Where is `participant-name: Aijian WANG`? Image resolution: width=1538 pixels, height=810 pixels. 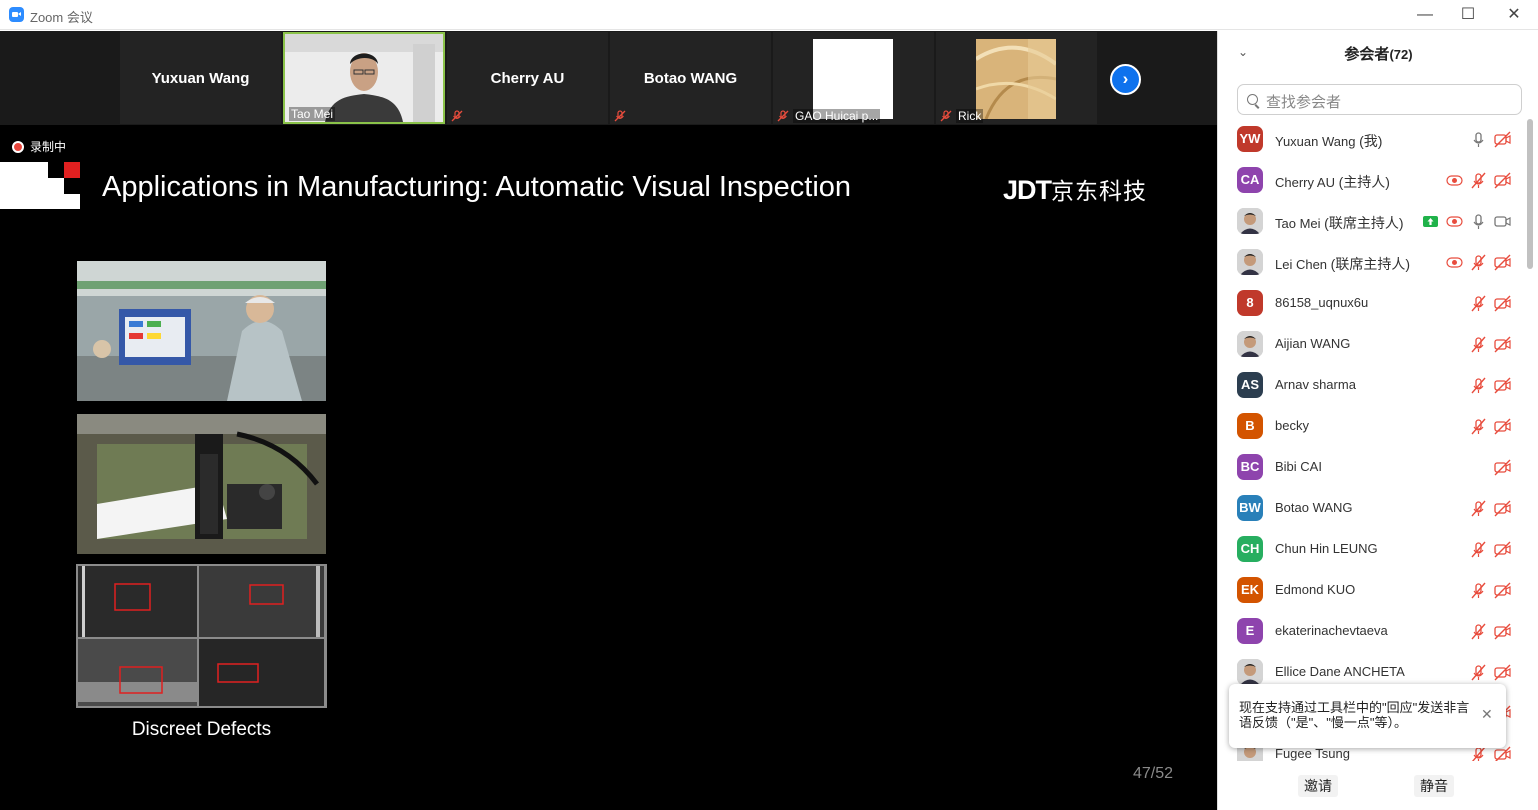
participant-name: Aijian WANG is located at coordinates (1313, 343).